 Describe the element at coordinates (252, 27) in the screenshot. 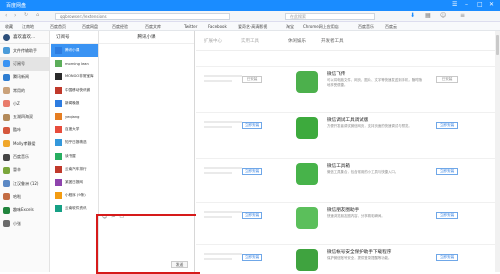

I see `bookmark-item: 爱奇艺·高清影视` at that location.